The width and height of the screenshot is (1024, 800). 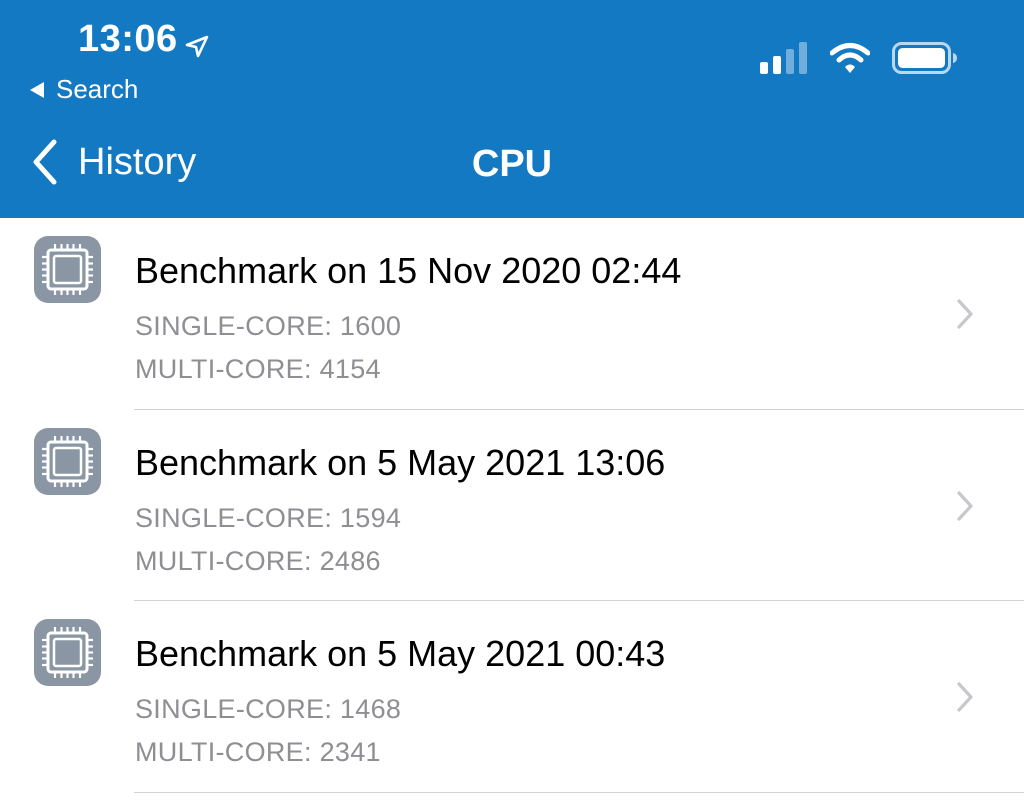 I want to click on back-triangle-icon, so click(x=37, y=89).